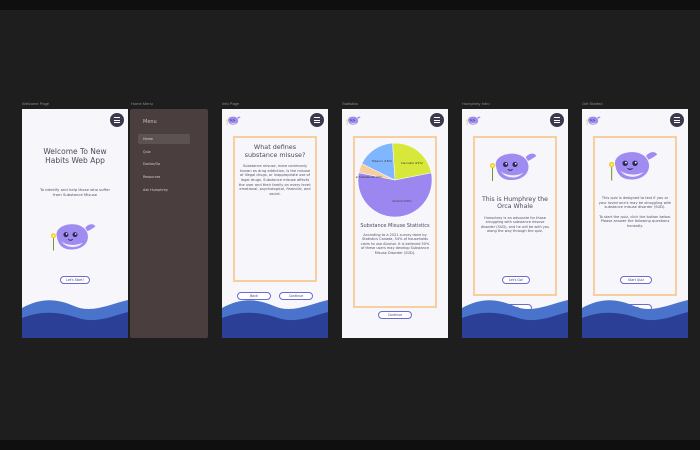  What do you see at coordinates (476, 103) in the screenshot?
I see `frame-label: Humphrey Intro` at bounding box center [476, 103].